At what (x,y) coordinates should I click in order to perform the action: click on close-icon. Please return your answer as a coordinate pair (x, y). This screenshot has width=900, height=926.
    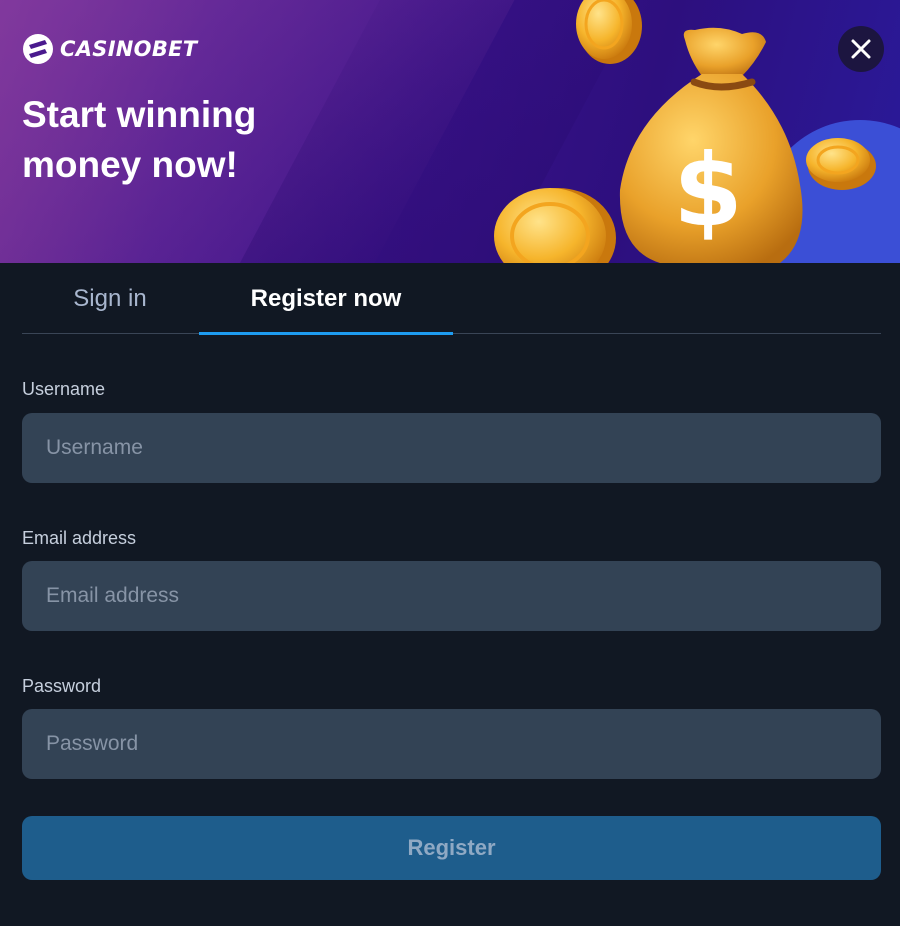
    Looking at the image, I should click on (861, 49).